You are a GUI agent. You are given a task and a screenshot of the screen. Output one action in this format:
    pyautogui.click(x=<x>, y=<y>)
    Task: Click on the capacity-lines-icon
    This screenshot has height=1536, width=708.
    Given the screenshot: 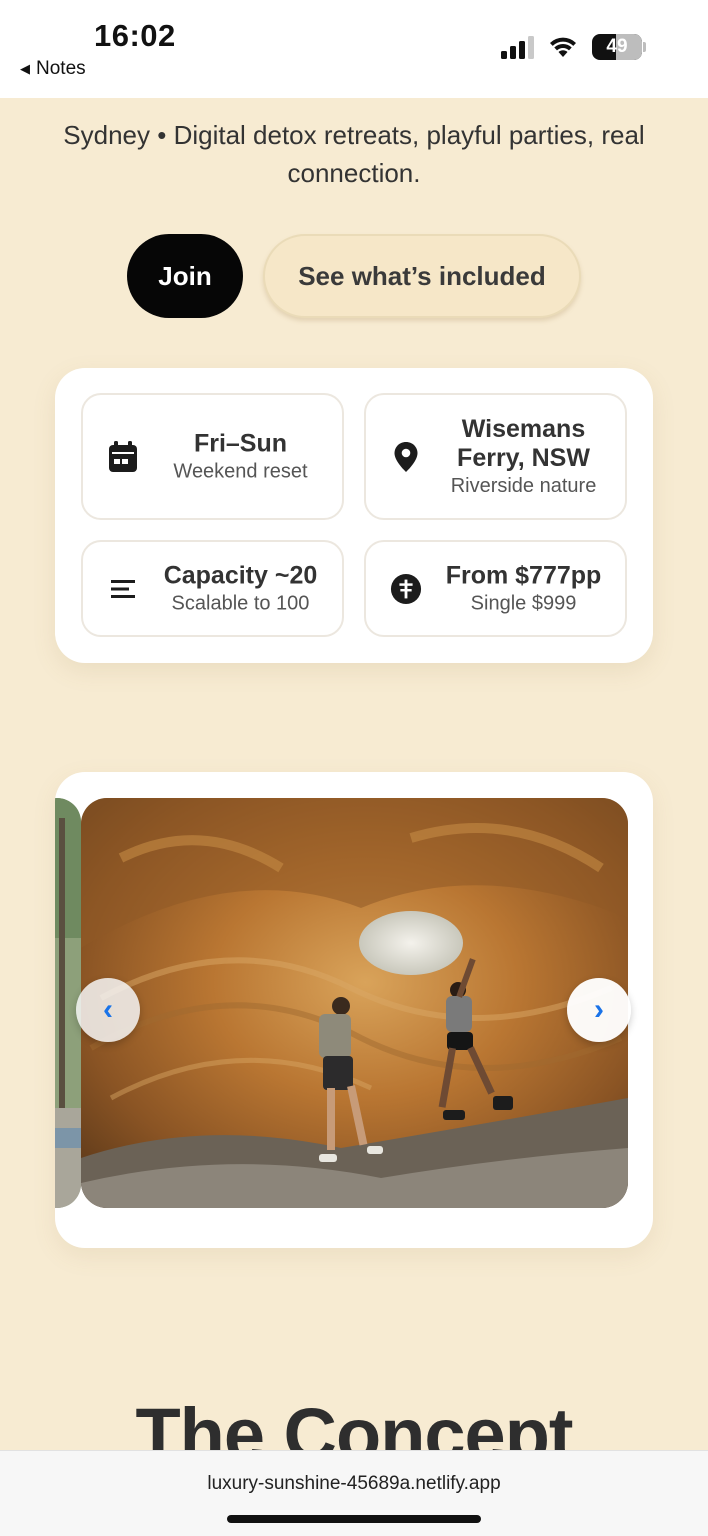 What is the action you would take?
    pyautogui.click(x=123, y=589)
    